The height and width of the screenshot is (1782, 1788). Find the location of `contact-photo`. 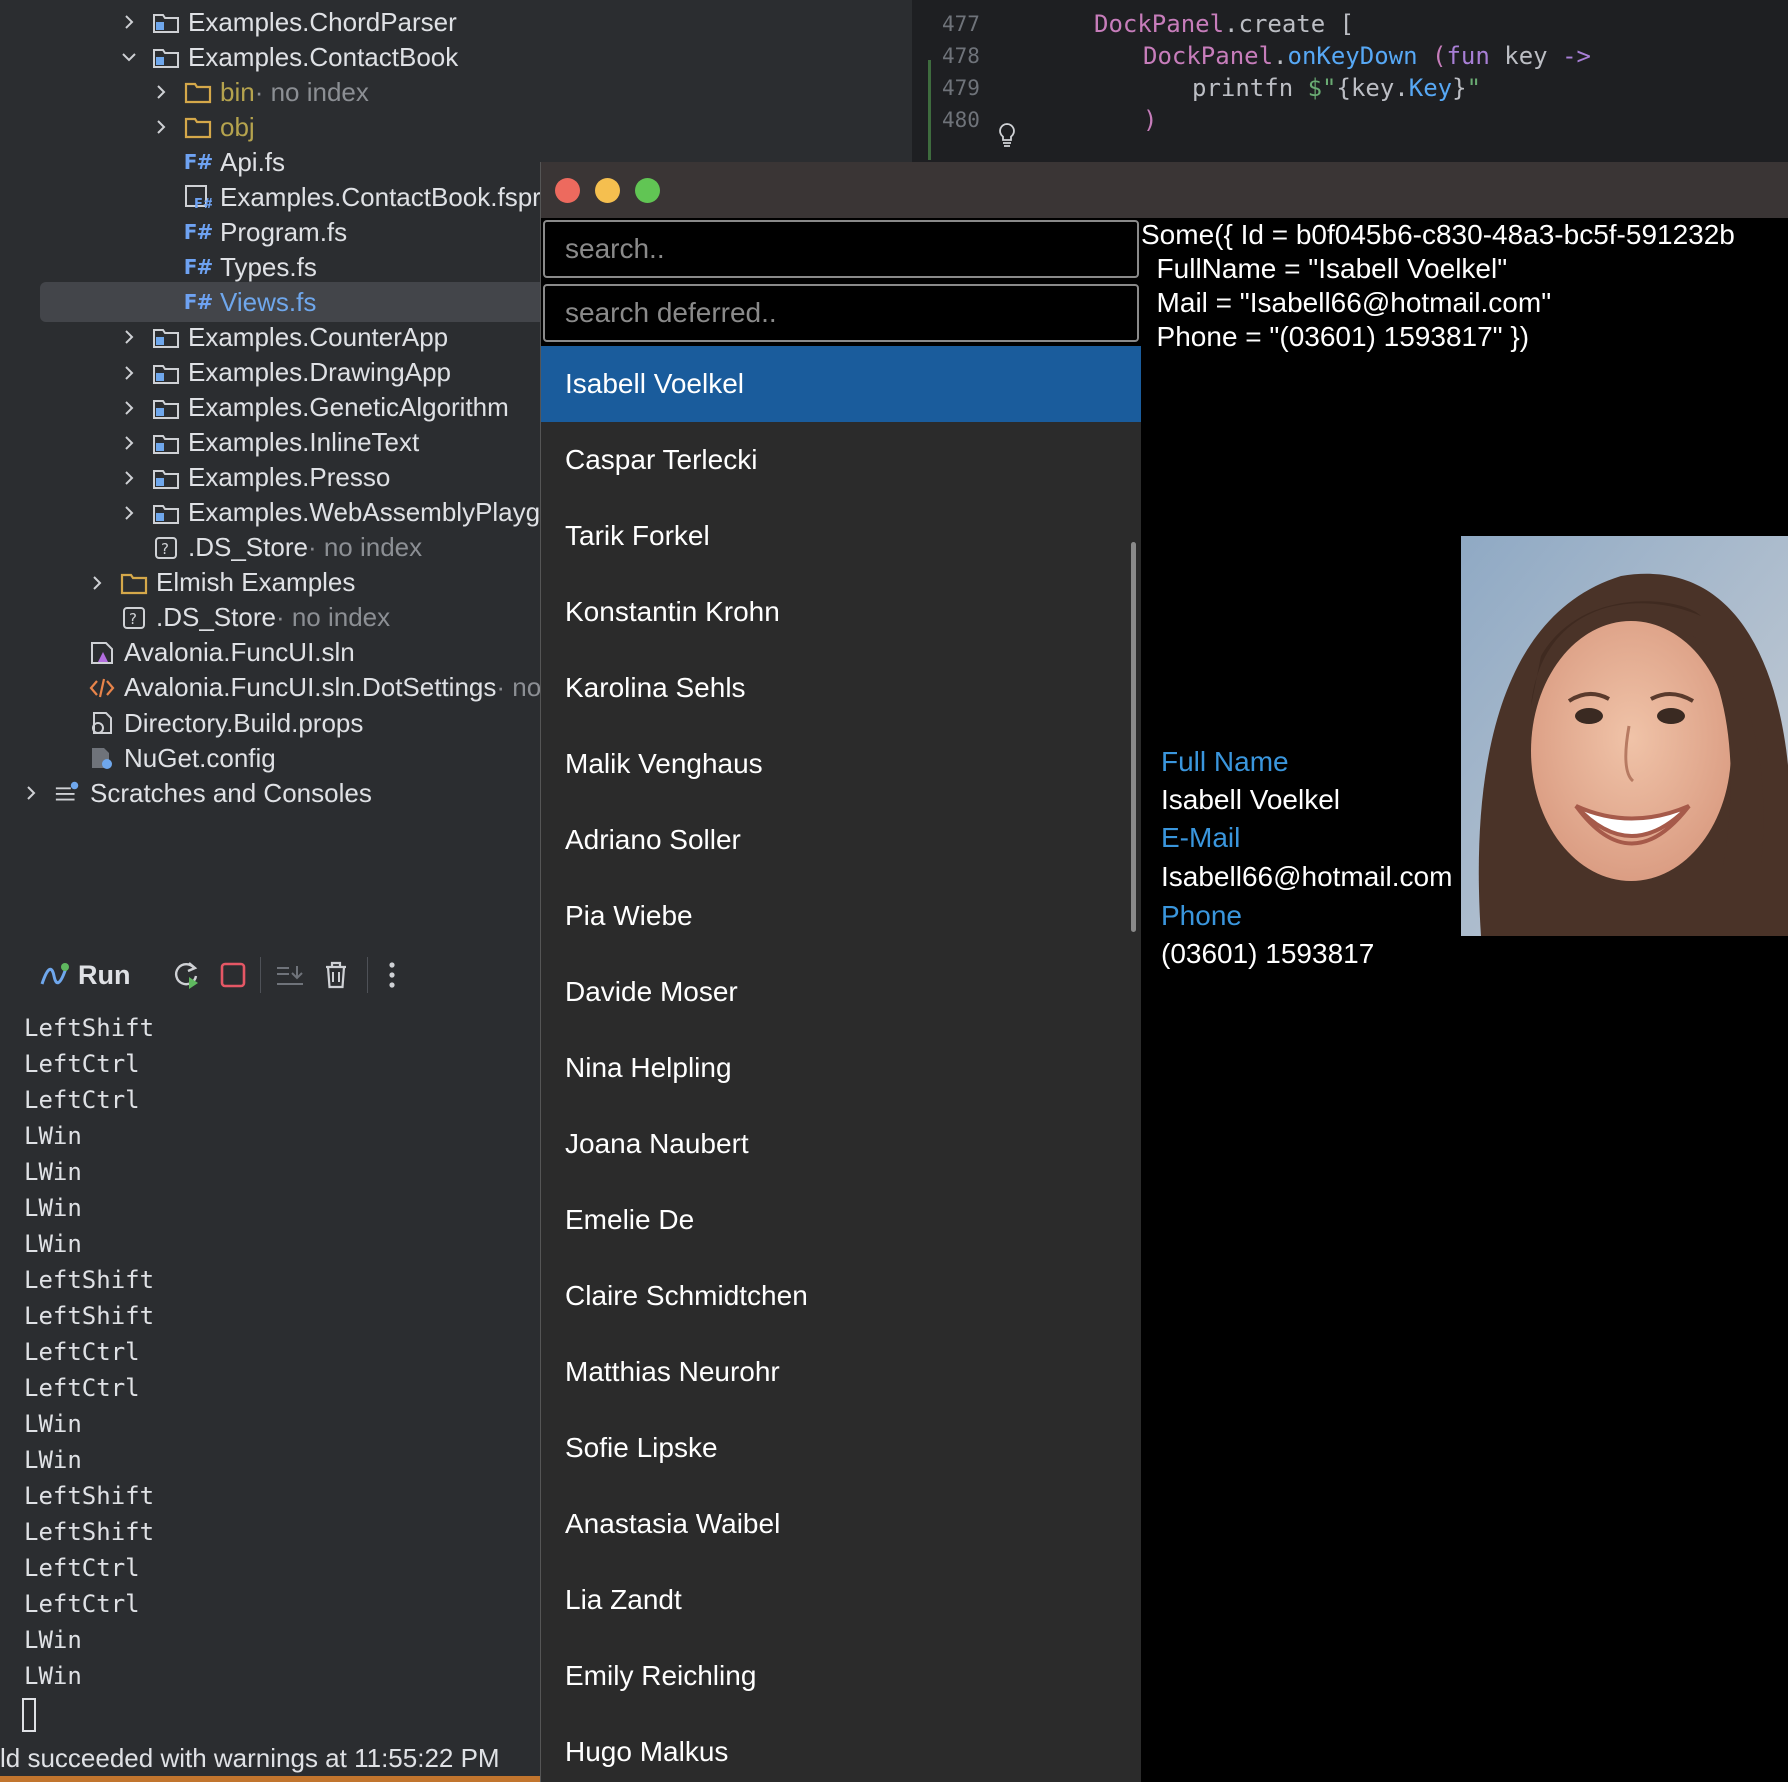

contact-photo is located at coordinates (1624, 736).